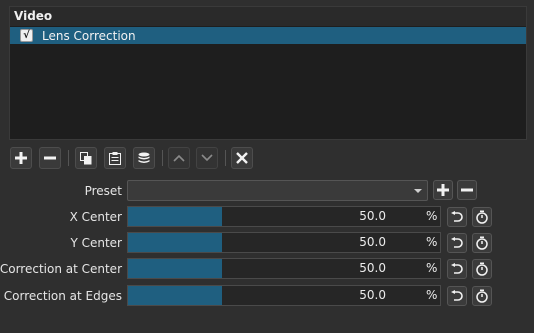 This screenshot has height=333, width=534. What do you see at coordinates (95, 217) in the screenshot?
I see `param-label: X Center` at bounding box center [95, 217].